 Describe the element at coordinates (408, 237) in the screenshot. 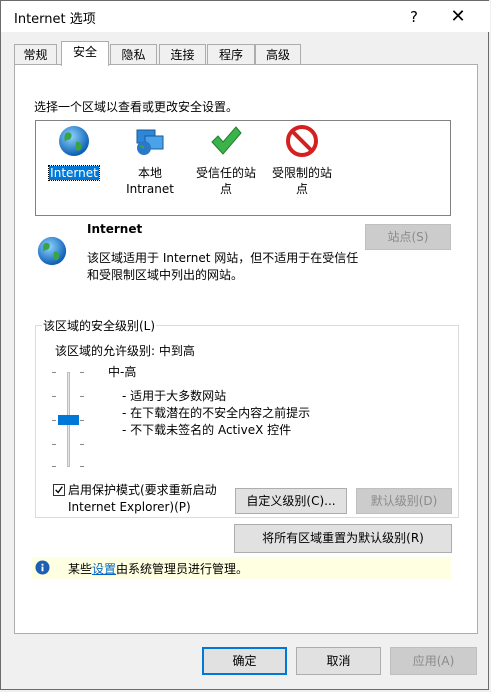

I see `sites-button: 站点(S)` at that location.